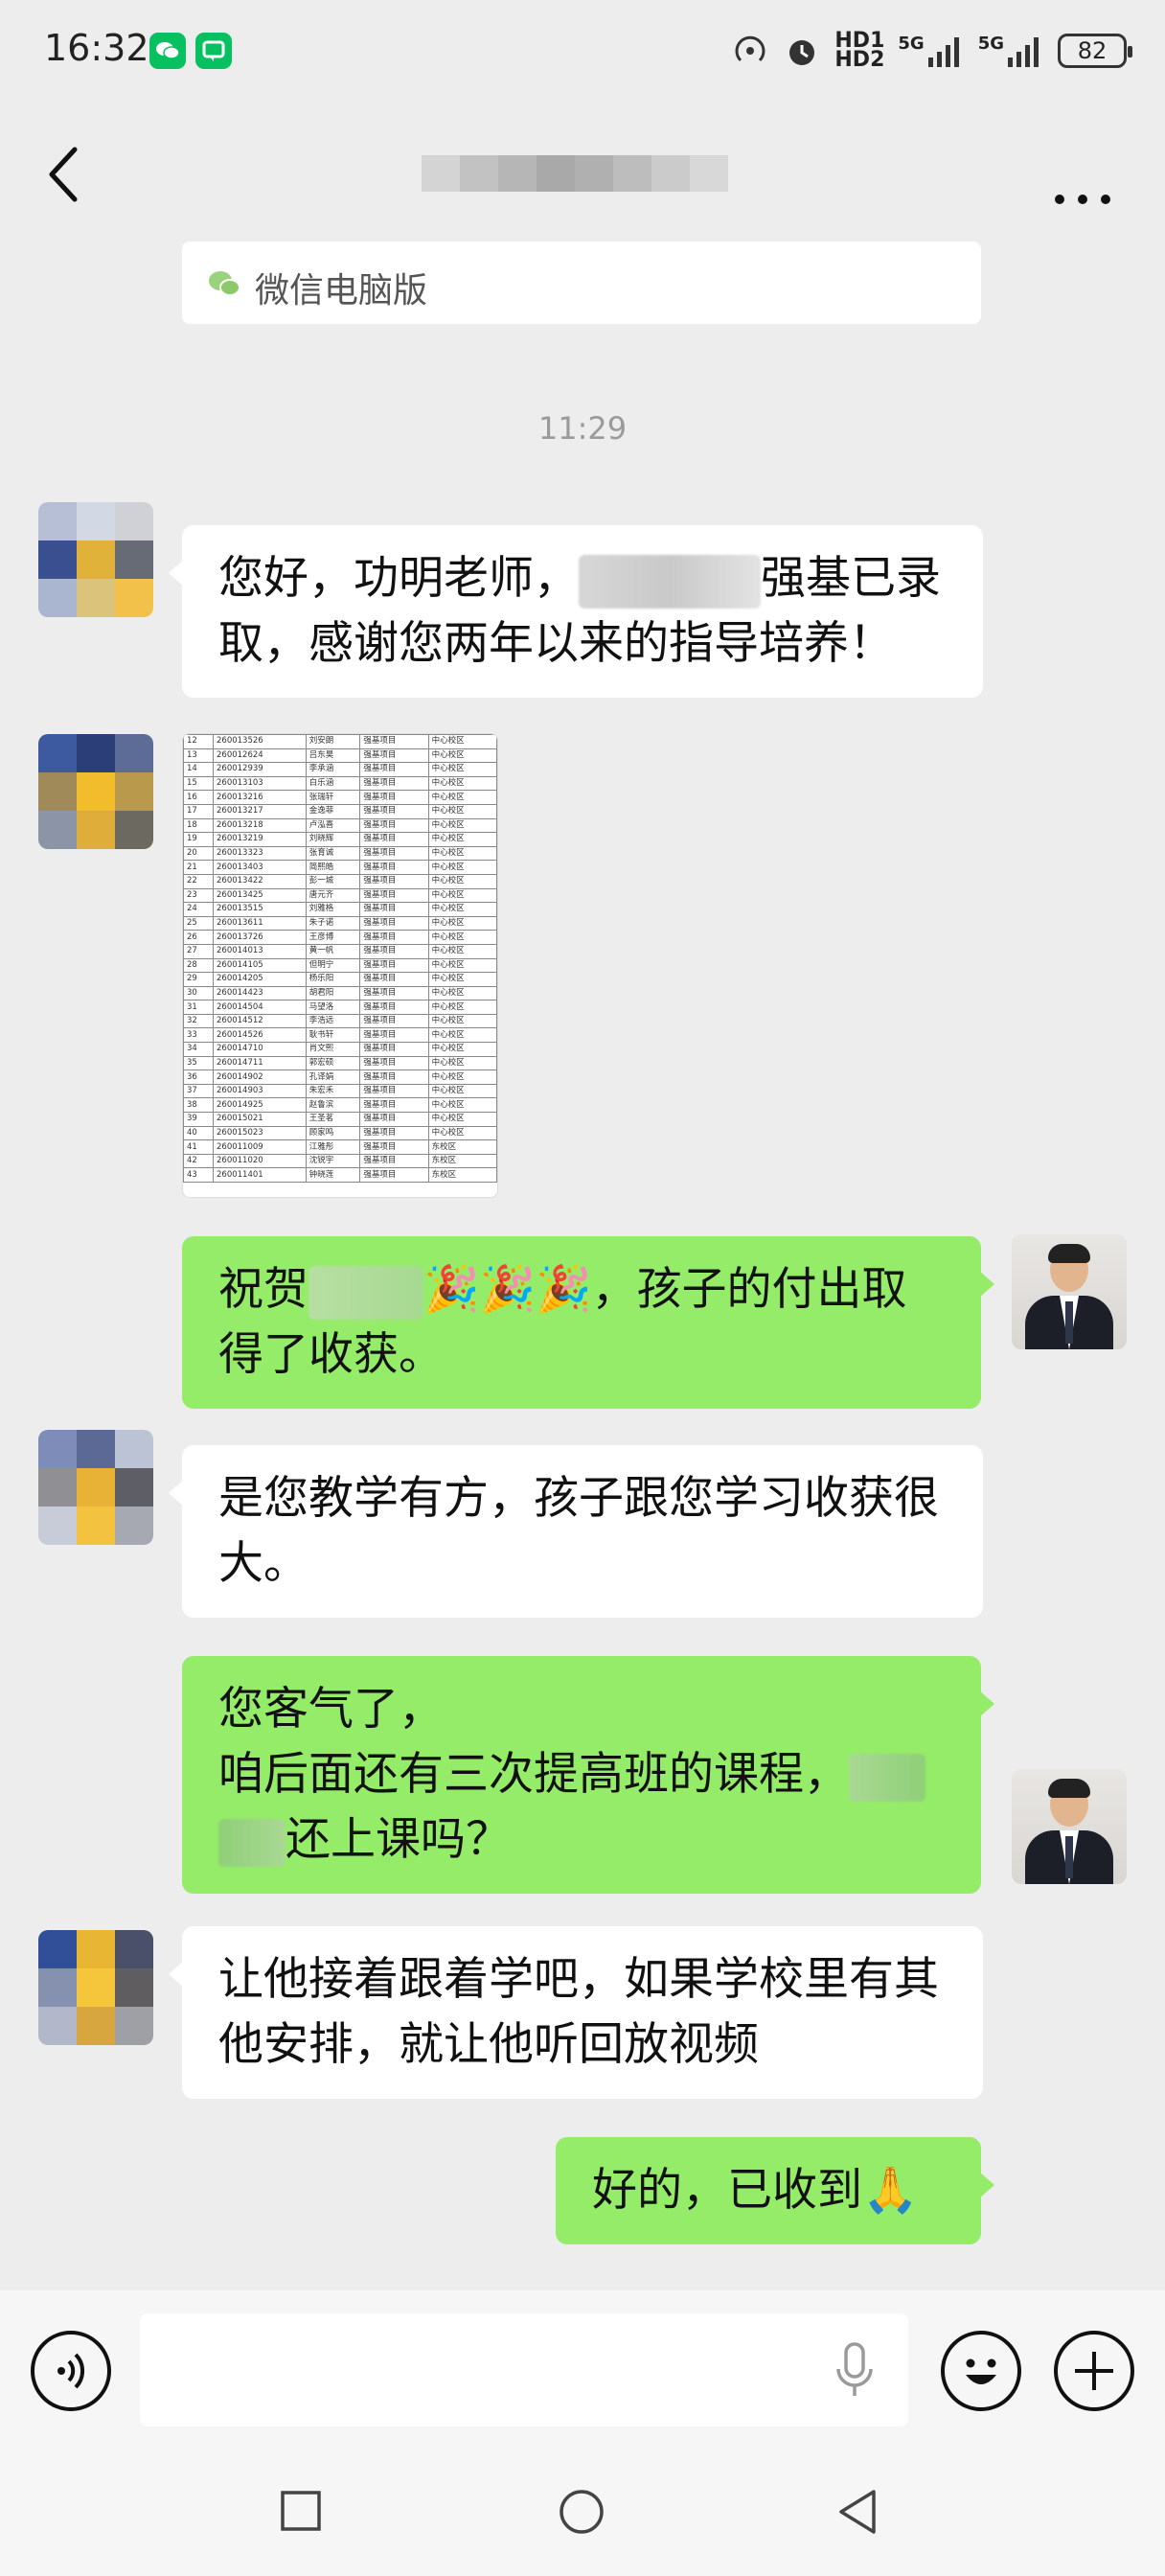 The image size is (1165, 2576). Describe the element at coordinates (333, 1161) in the screenshot. I see `table-cell: 沈锐宇` at that location.